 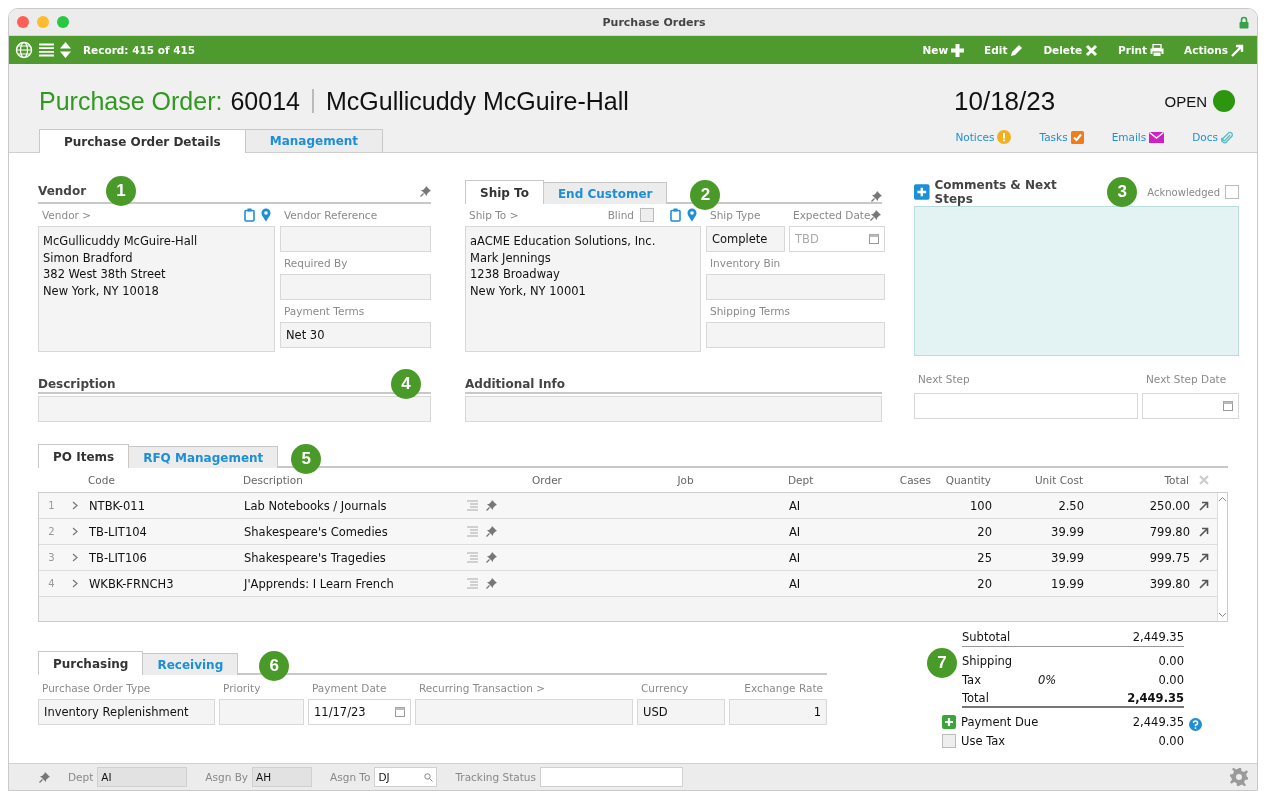 I want to click on menu-icon, so click(x=46, y=50).